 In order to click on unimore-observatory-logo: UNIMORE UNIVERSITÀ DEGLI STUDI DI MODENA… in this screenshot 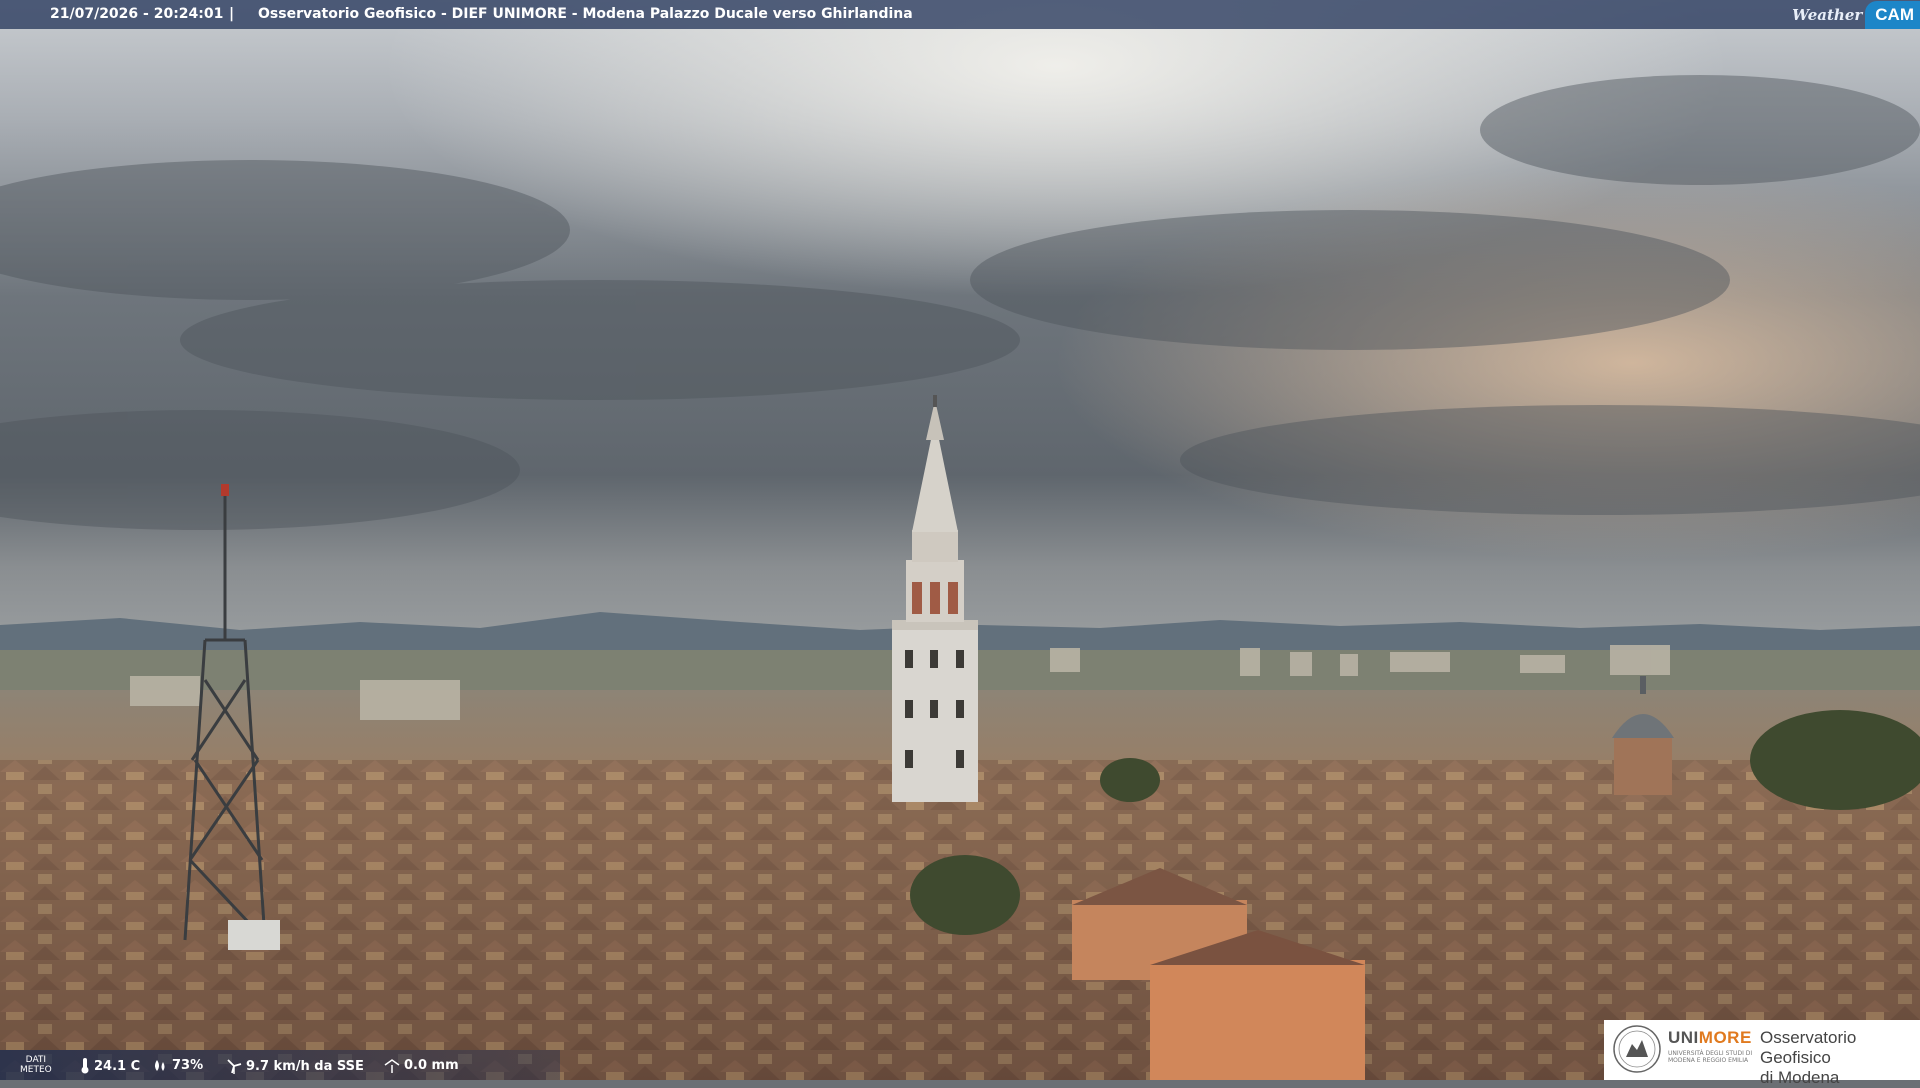, I will do `click(1762, 1053)`.